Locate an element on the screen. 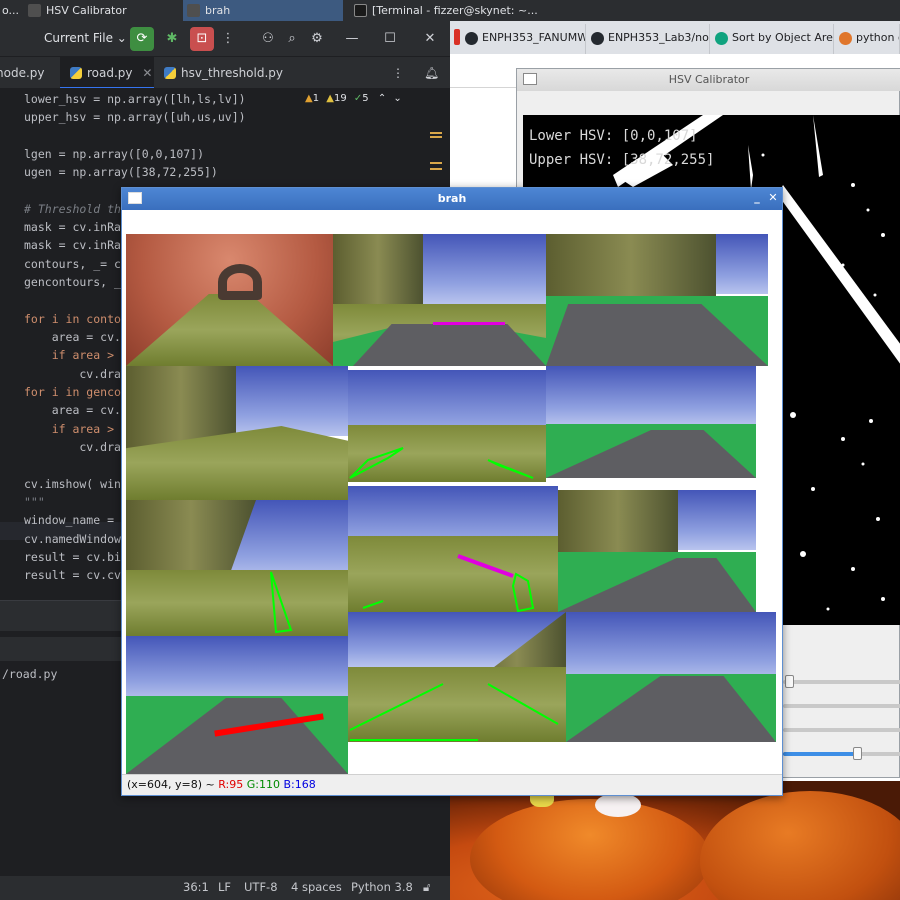 The image size is (900, 900). rerun-button: ⟳ is located at coordinates (142, 39).